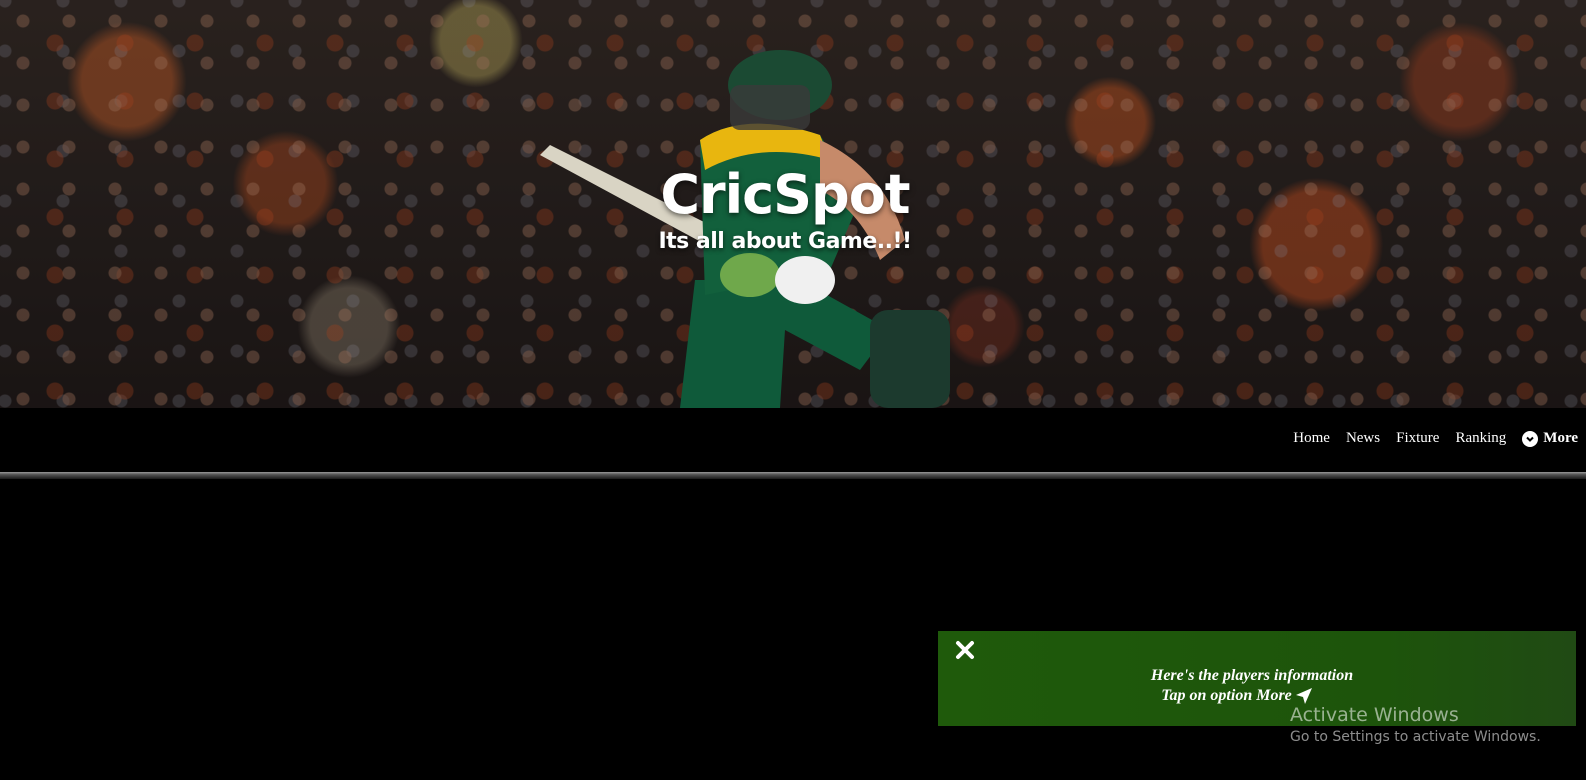 This screenshot has height=780, width=1586. I want to click on send-arrow-icon, so click(1303, 696).